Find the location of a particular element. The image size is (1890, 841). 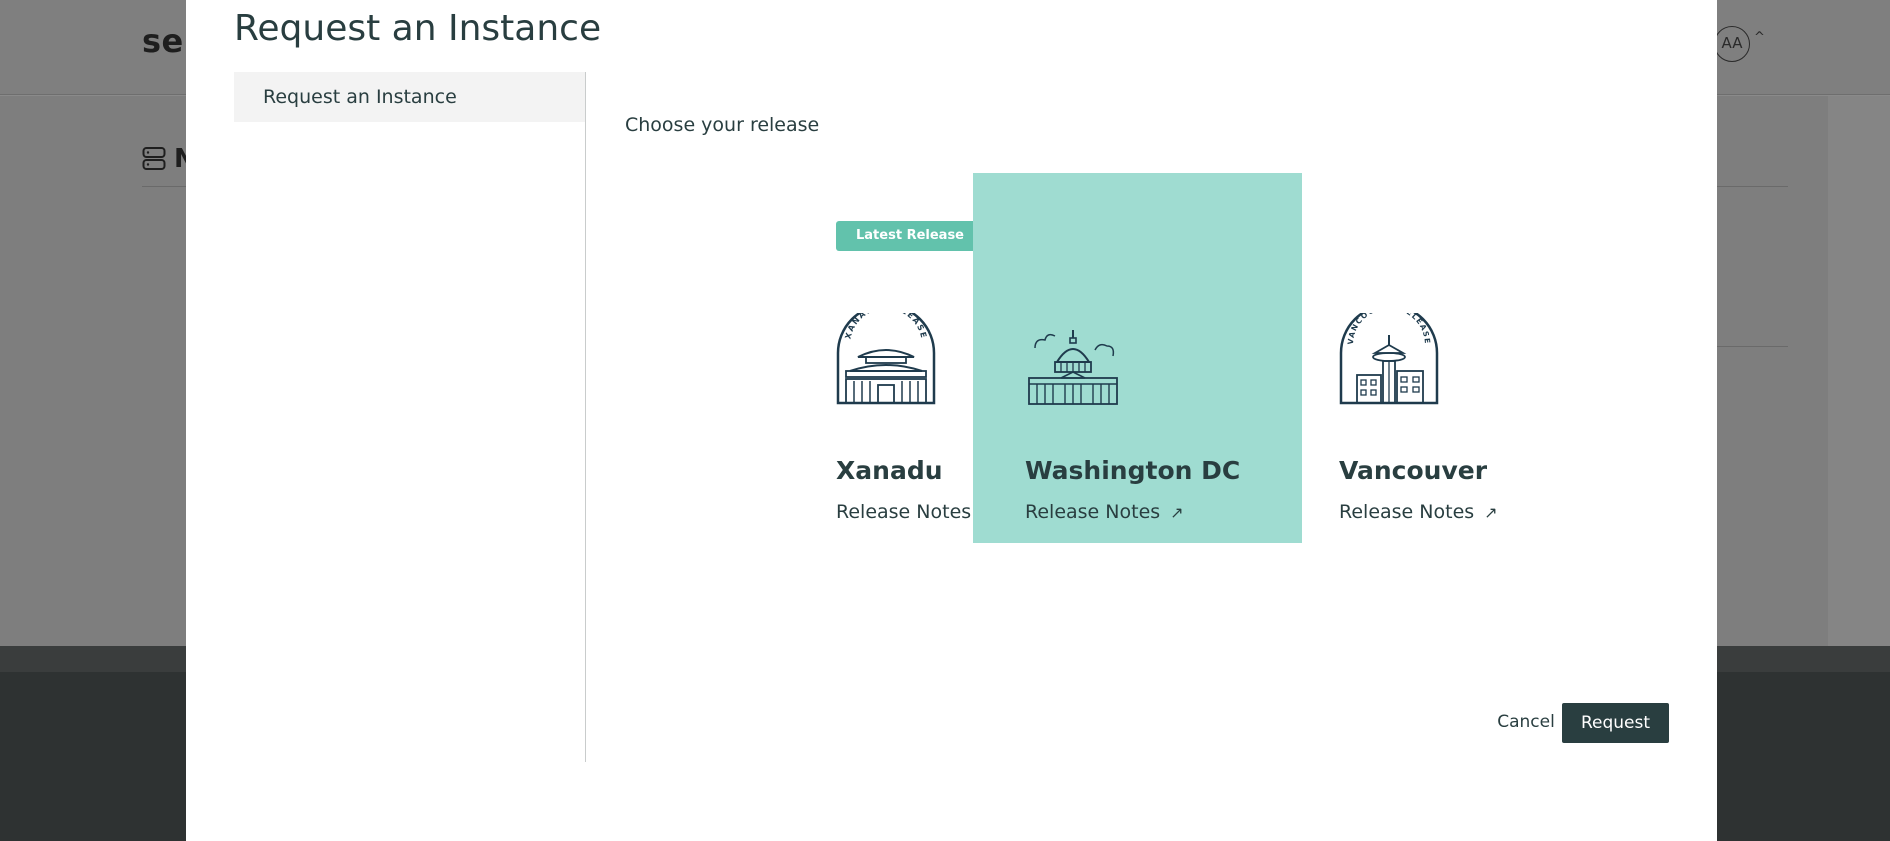

section-label: Choose your release is located at coordinates (722, 125).